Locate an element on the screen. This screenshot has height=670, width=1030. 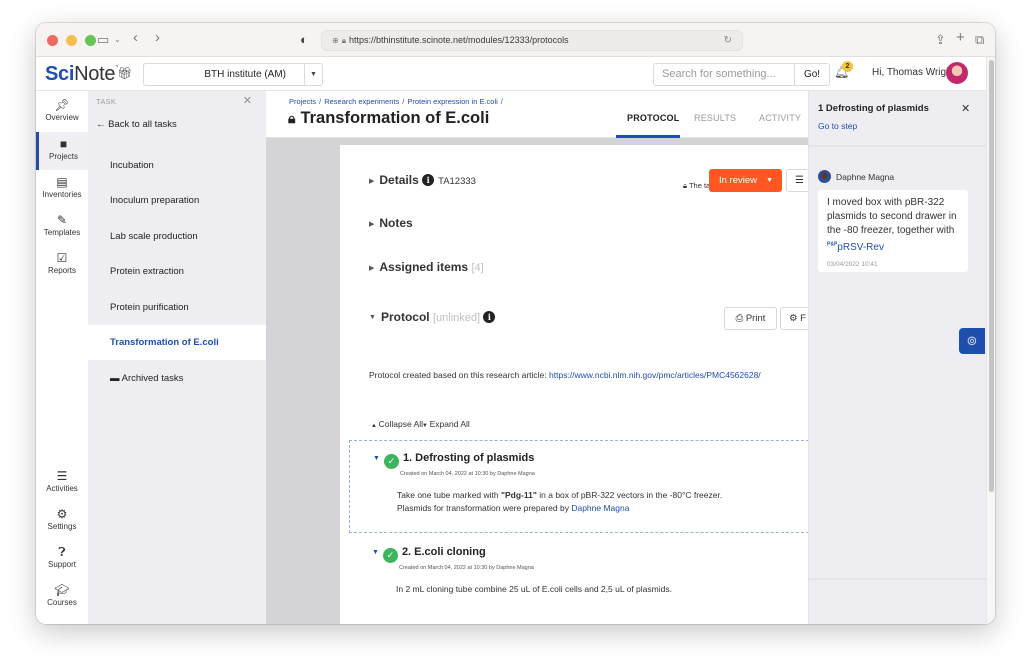
new-tab-icon: + is located at coordinates (960, 38).